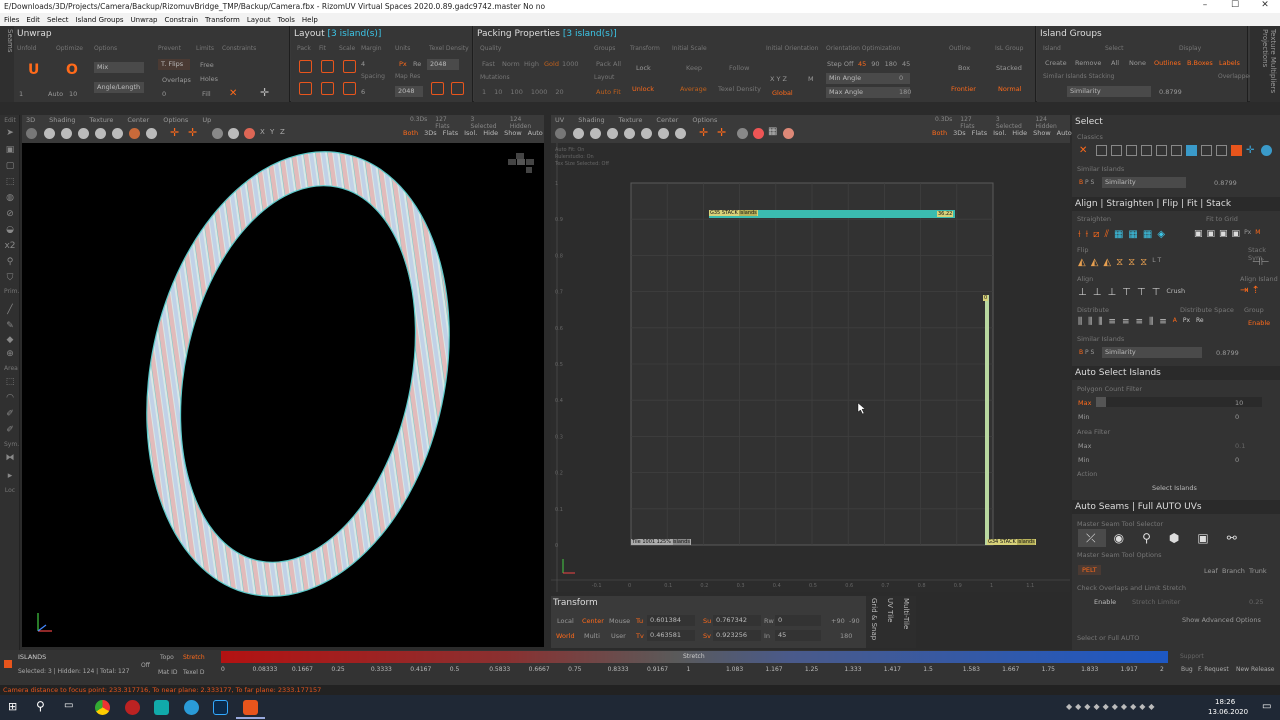 This screenshot has height=720, width=1280. Describe the element at coordinates (181, 20) in the screenshot. I see `menu-item-5: Constrain` at that location.